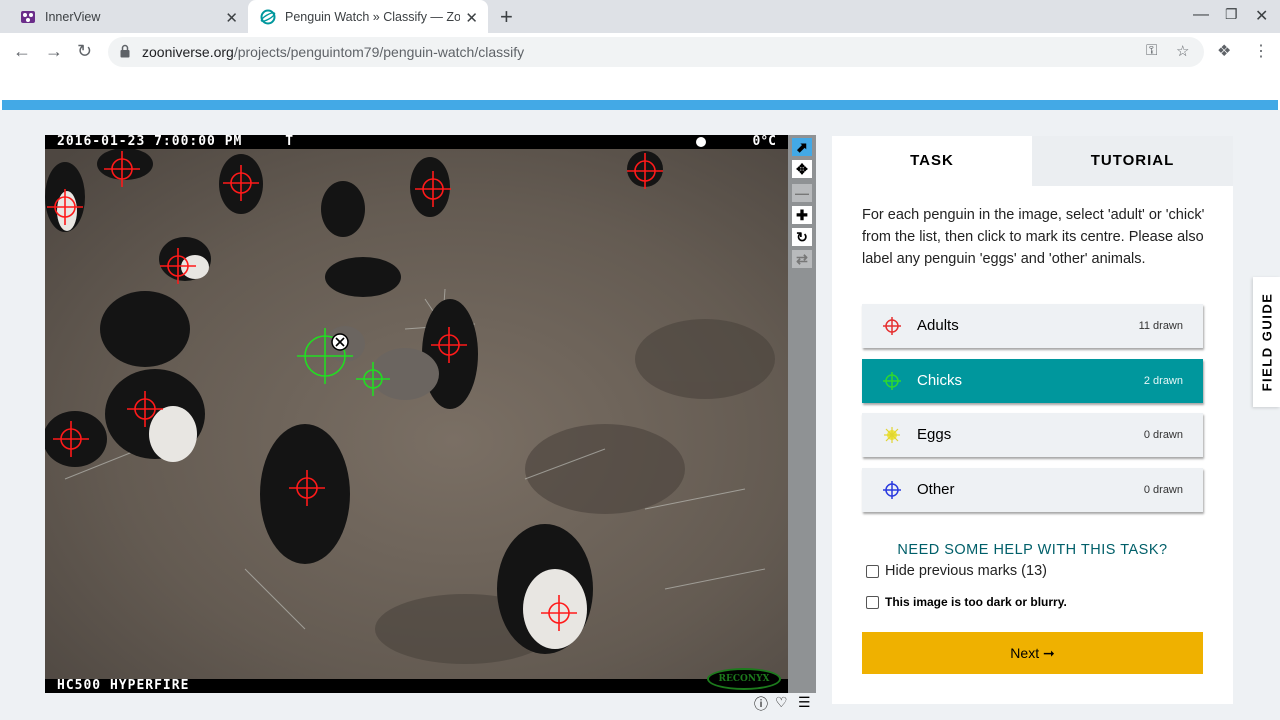 The height and width of the screenshot is (720, 1280). What do you see at coordinates (761, 704) in the screenshot?
I see `info-icon: ⓘ` at bounding box center [761, 704].